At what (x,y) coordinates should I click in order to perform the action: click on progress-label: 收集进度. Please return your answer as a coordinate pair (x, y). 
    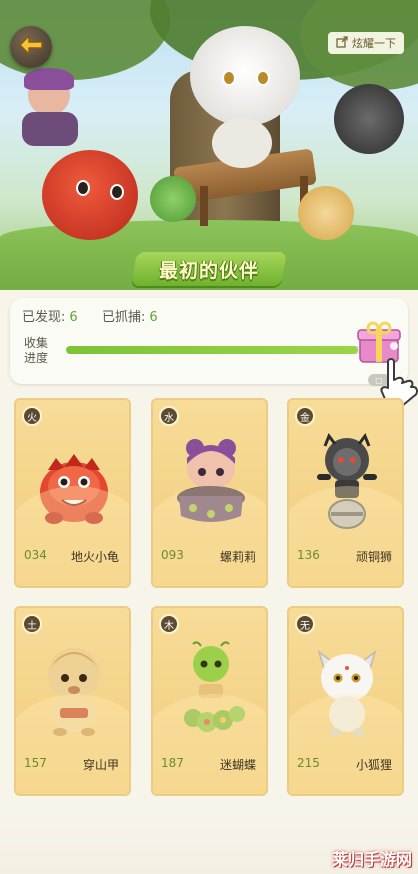
    Looking at the image, I should click on (36, 350).